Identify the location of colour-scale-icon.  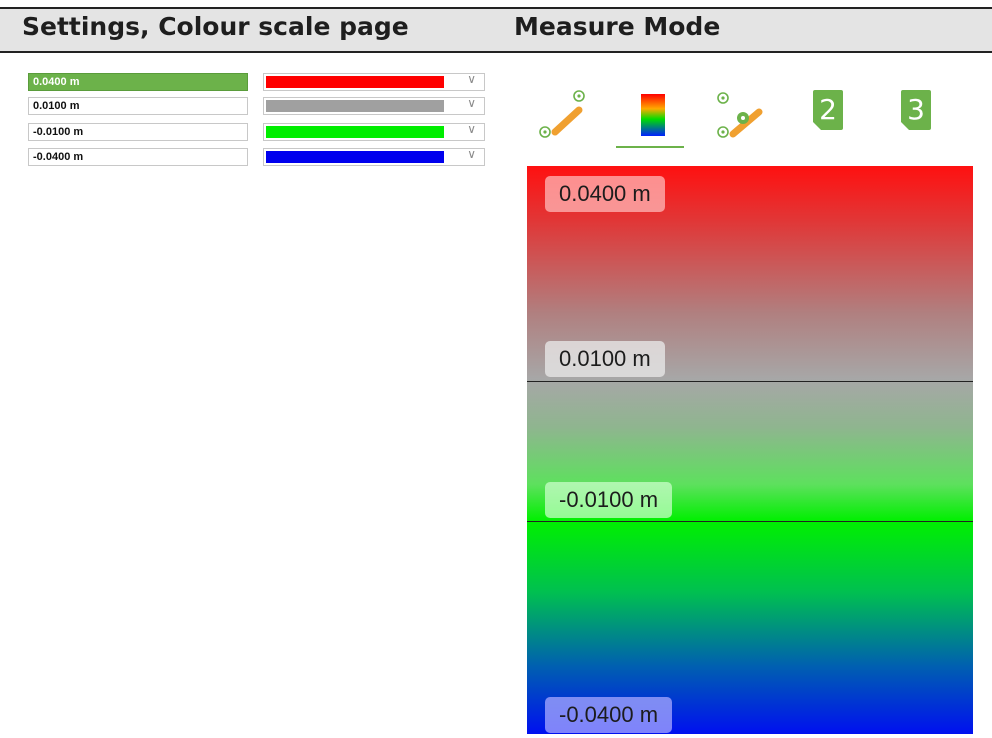
(653, 115).